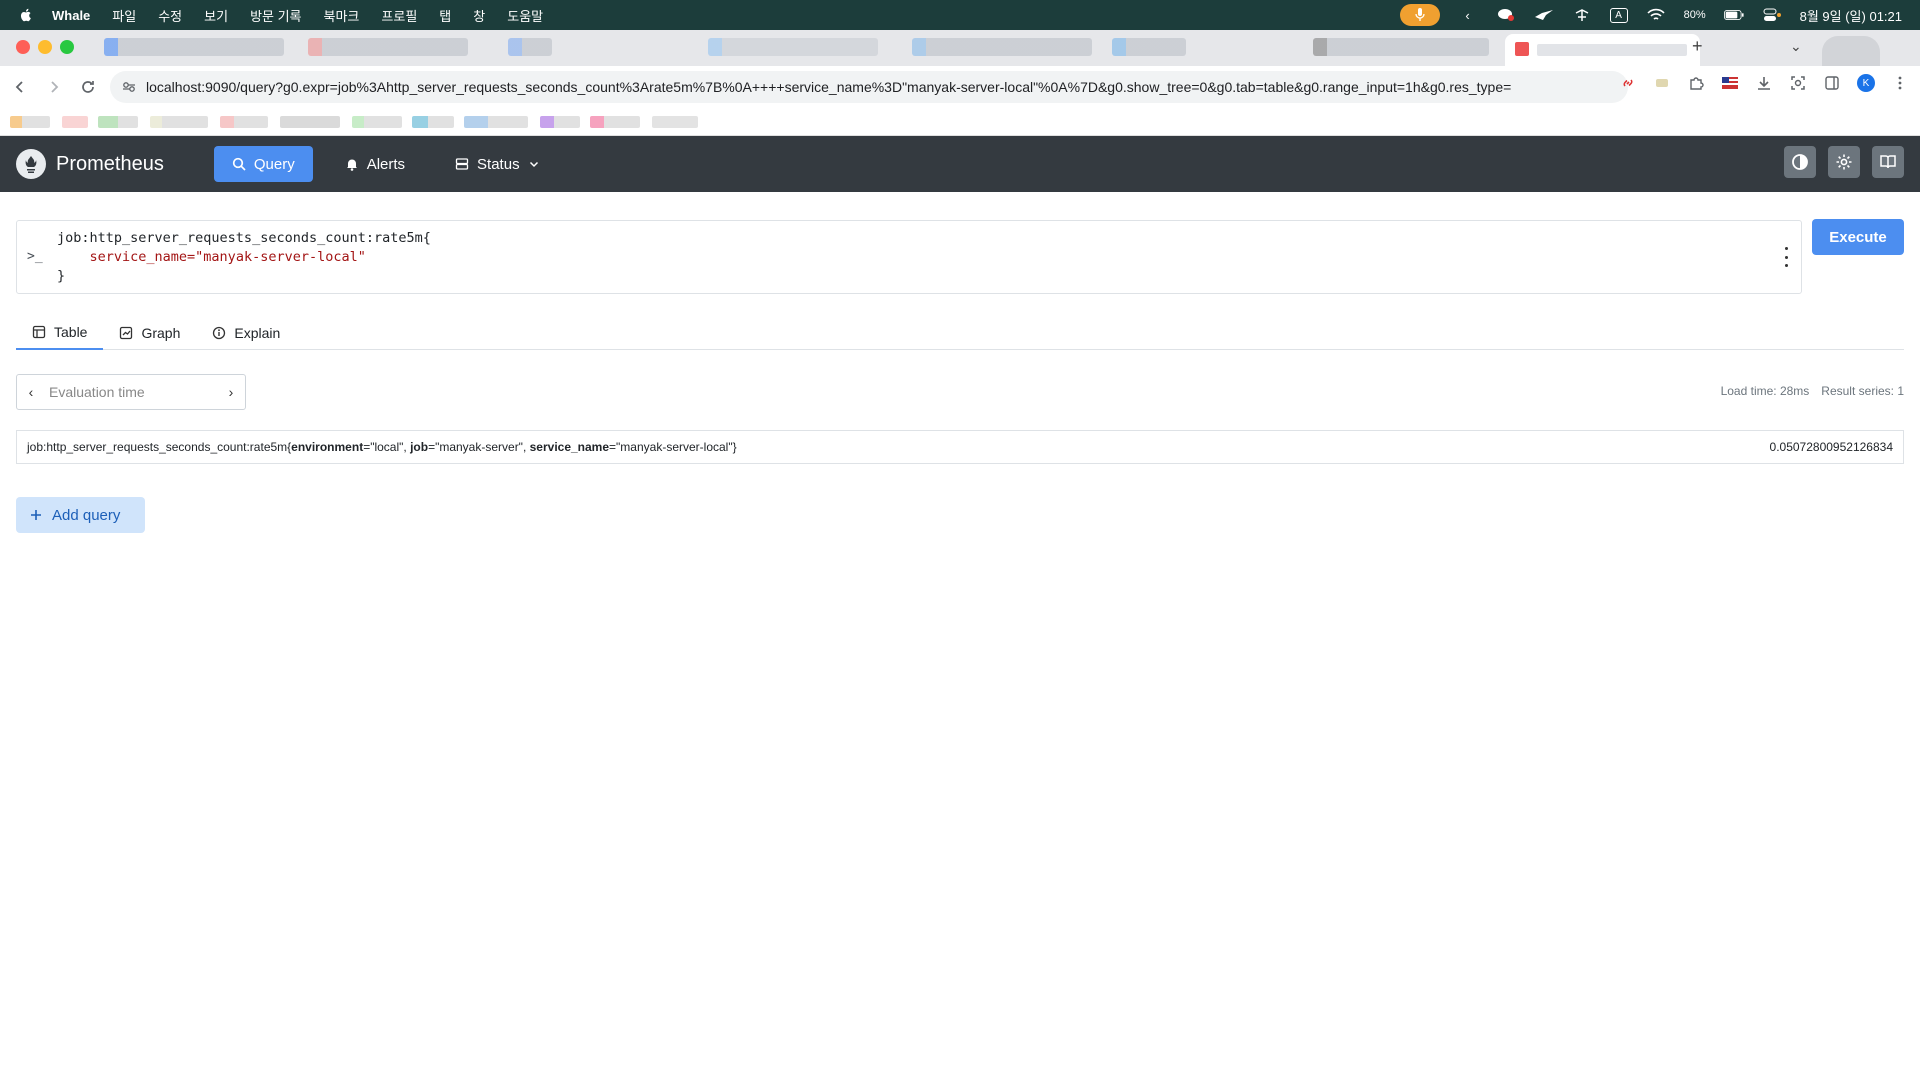  I want to click on execute-button: Execute, so click(1858, 237).